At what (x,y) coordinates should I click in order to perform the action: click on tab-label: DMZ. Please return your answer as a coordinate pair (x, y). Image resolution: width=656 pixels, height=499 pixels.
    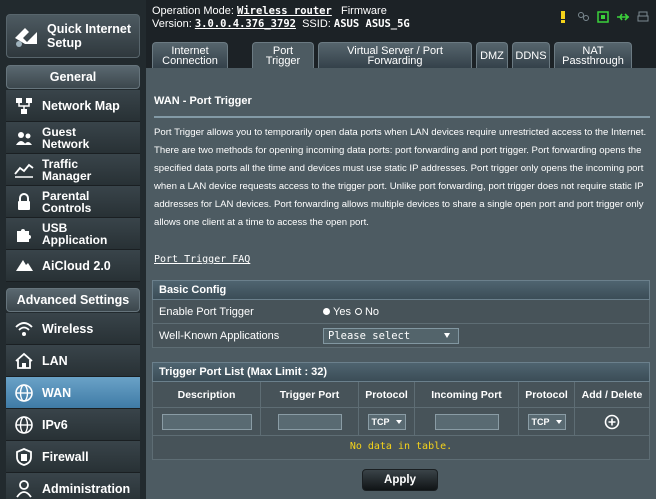
    Looking at the image, I should click on (492, 55).